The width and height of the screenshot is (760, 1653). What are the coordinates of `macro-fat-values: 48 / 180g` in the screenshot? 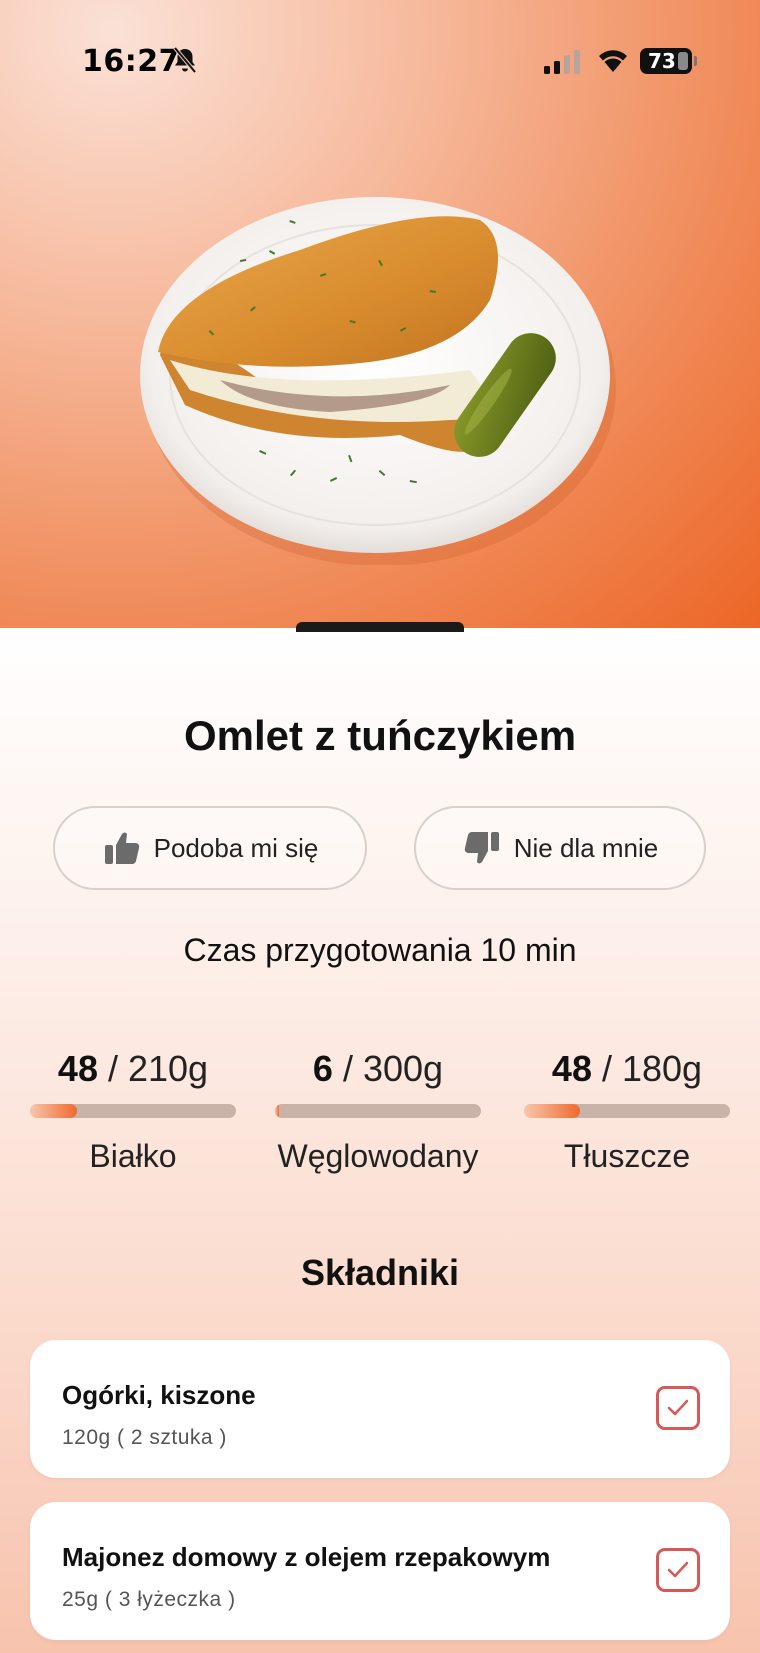 It's located at (627, 1068).